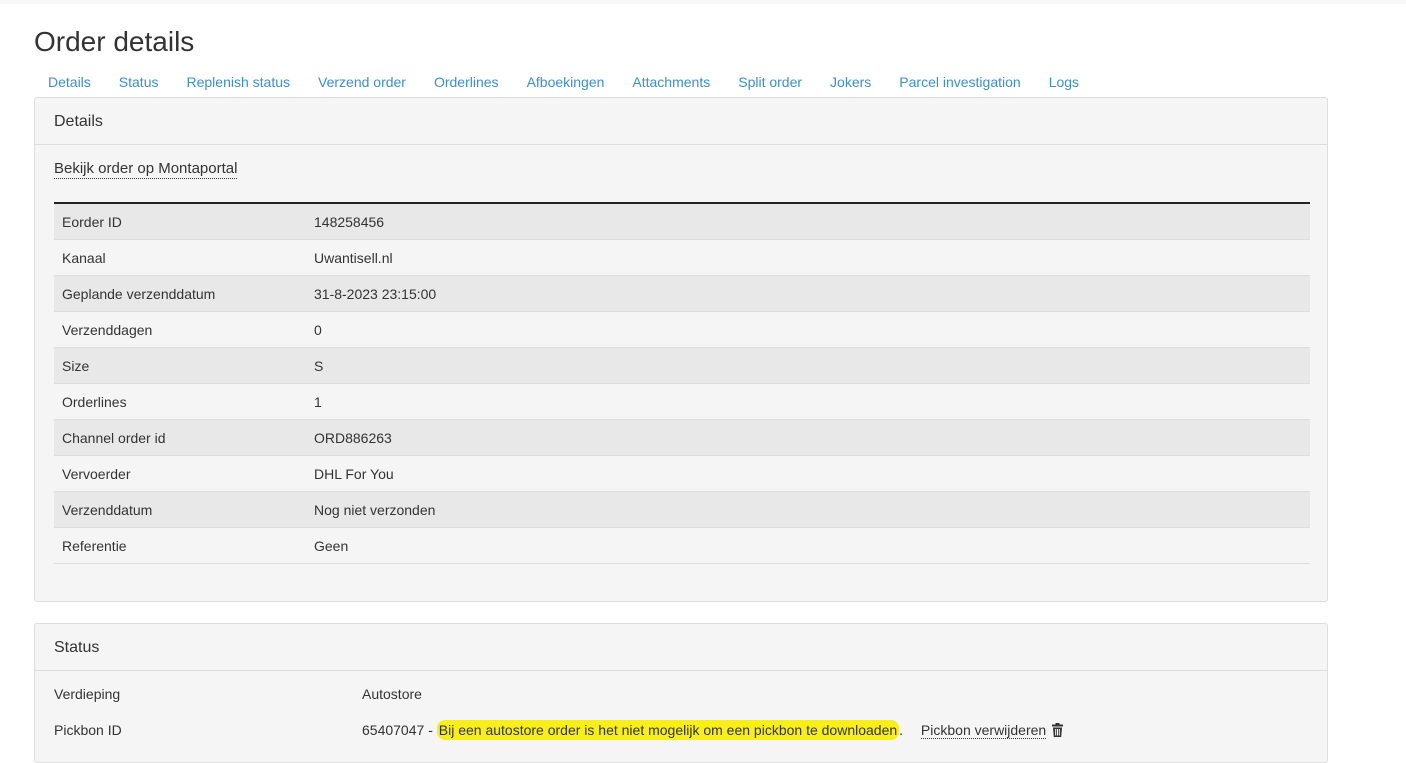 The height and width of the screenshot is (763, 1406). I want to click on table-row: Verzenddagen 0, so click(682, 329).